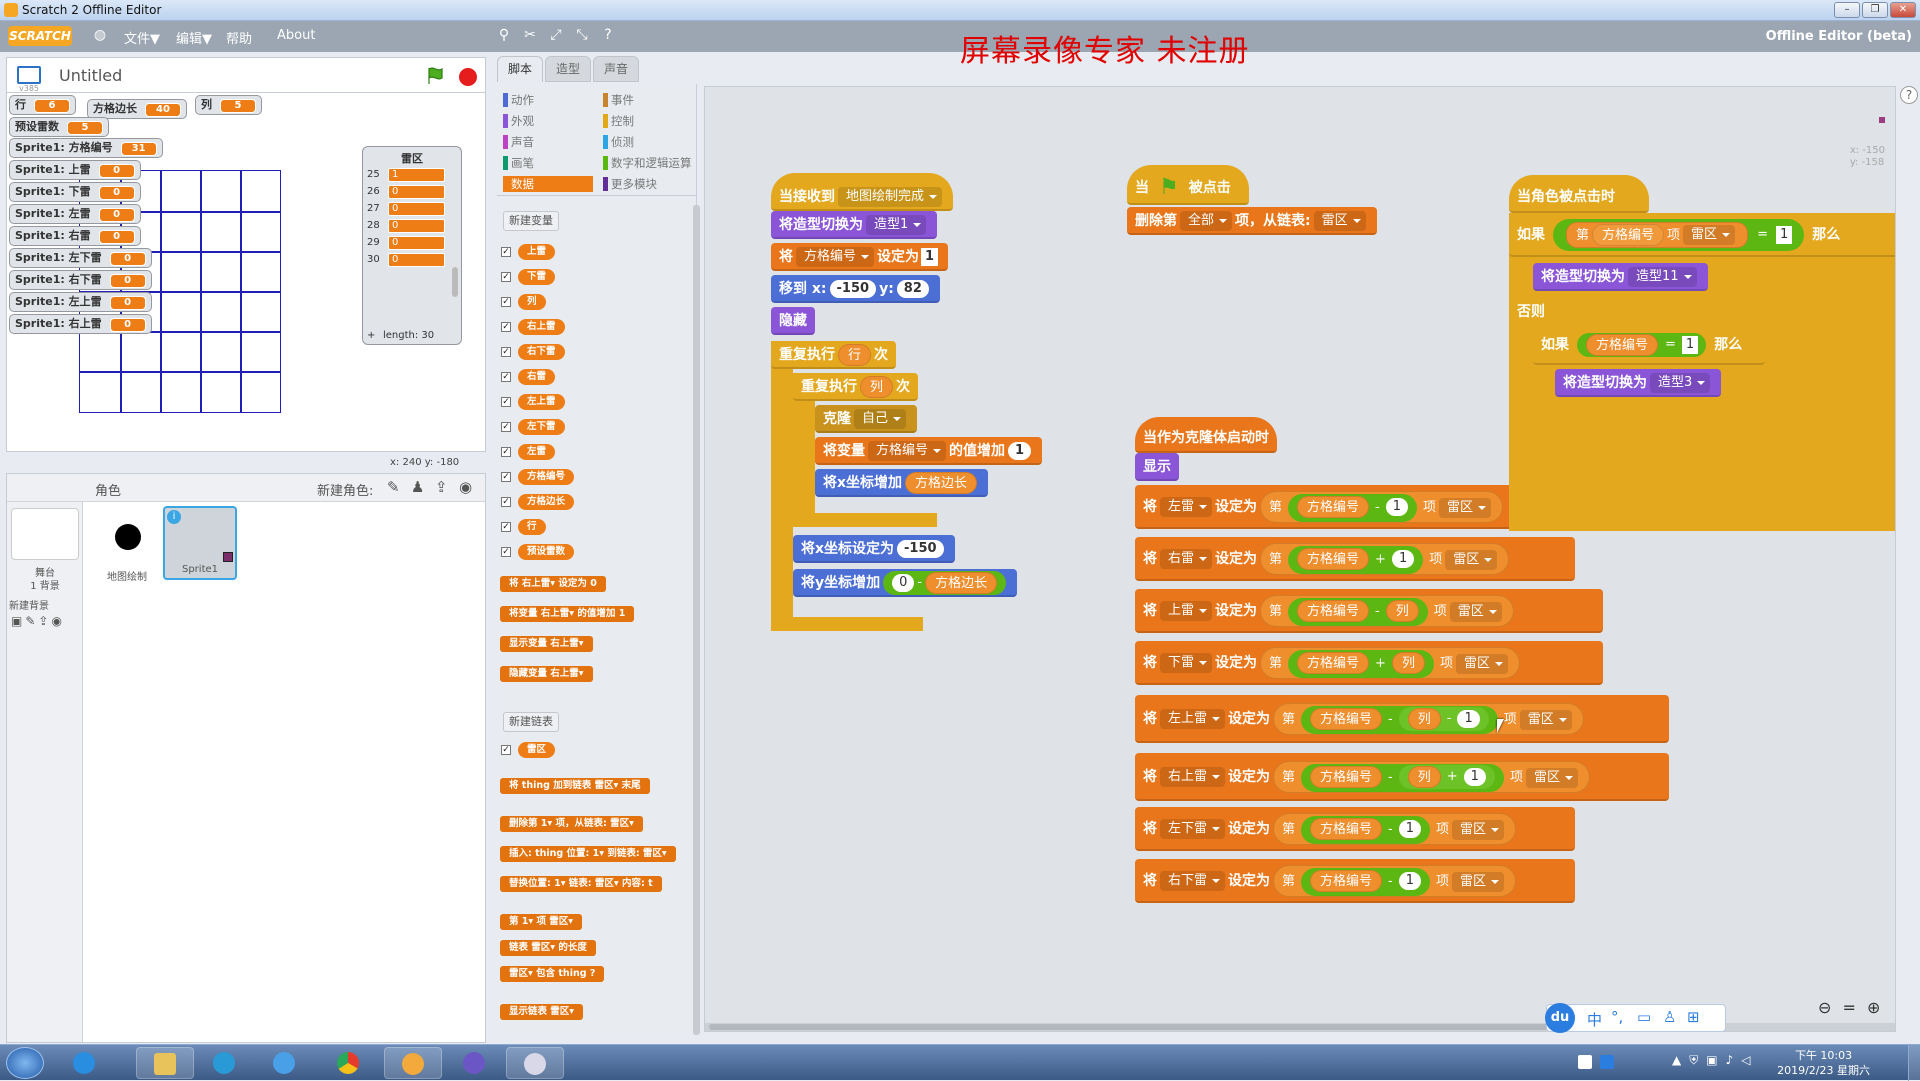  Describe the element at coordinates (546, 477) in the screenshot. I see `variable-reporter: 方格编号` at that location.